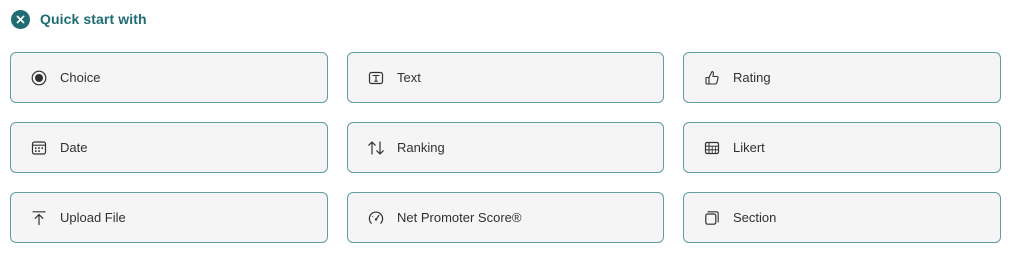 The width and height of the screenshot is (1024, 264). I want to click on likert-option-button: Likert, so click(842, 147).